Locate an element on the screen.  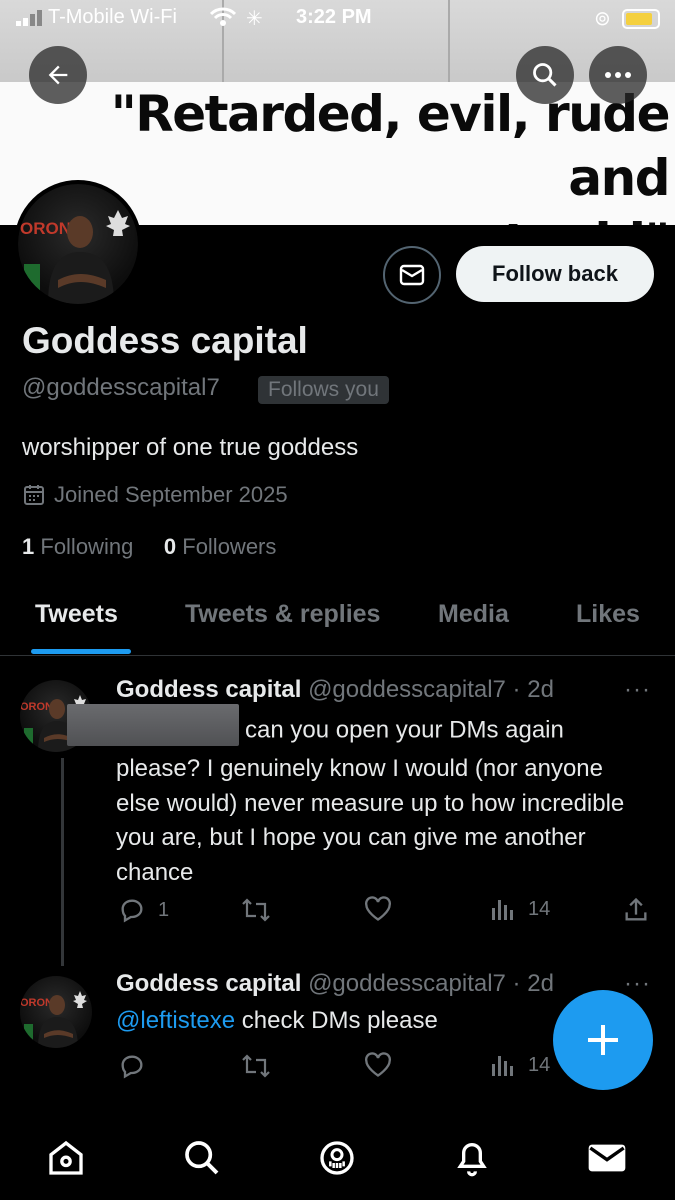
tab-tweets: Tweets is located at coordinates (76, 614).